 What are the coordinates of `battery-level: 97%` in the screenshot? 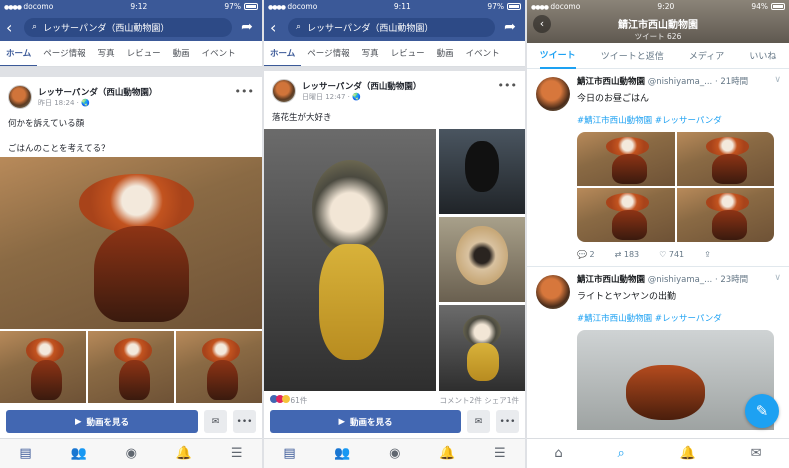 It's located at (232, 6).